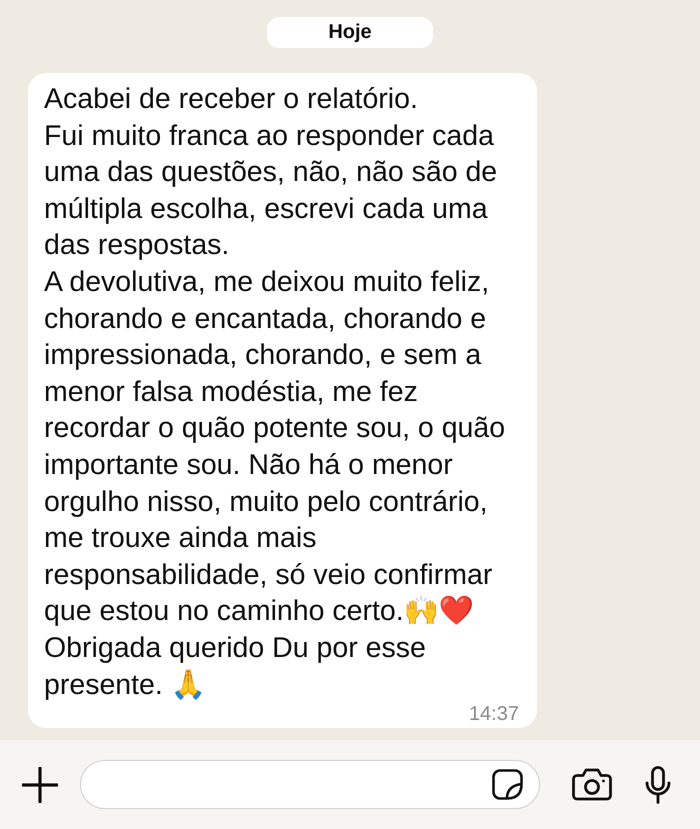 Image resolution: width=700 pixels, height=829 pixels. Describe the element at coordinates (350, 32) in the screenshot. I see `date-badge: Hoje` at that location.